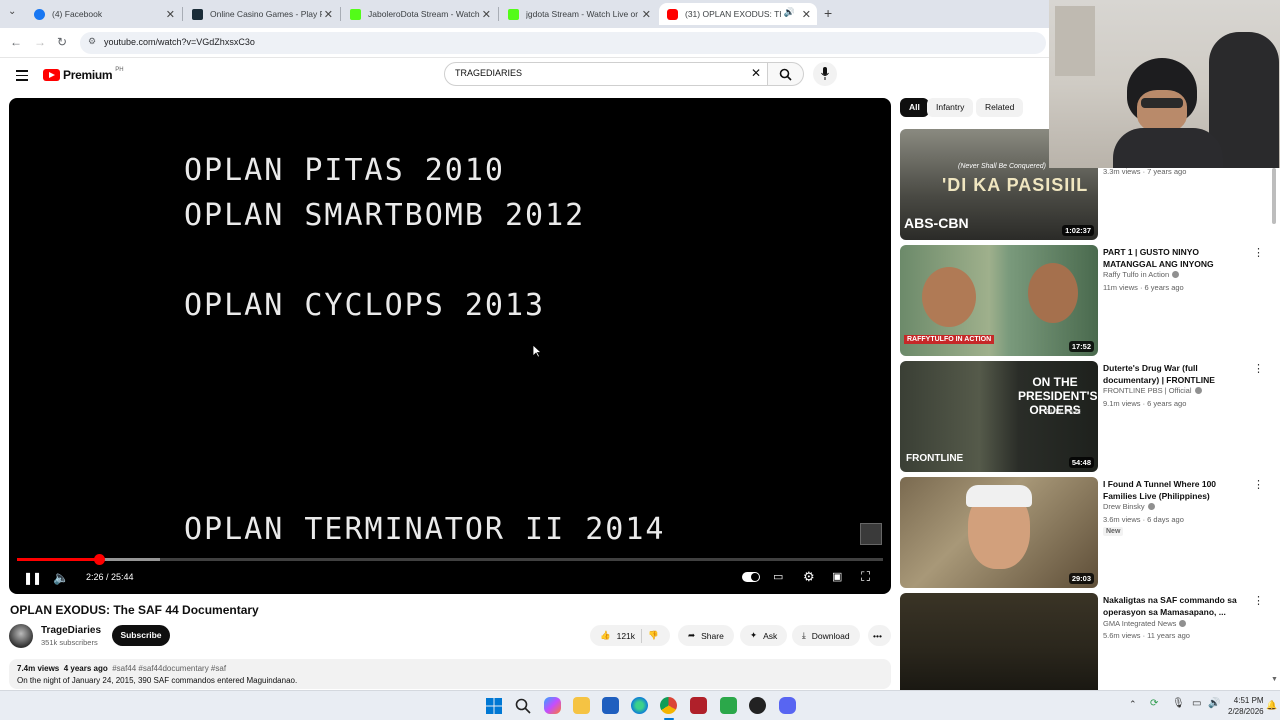  What do you see at coordinates (733, 14) in the screenshot?
I see `tab-title: (31) OPLAN EXODUS: The S` at bounding box center [733, 14].